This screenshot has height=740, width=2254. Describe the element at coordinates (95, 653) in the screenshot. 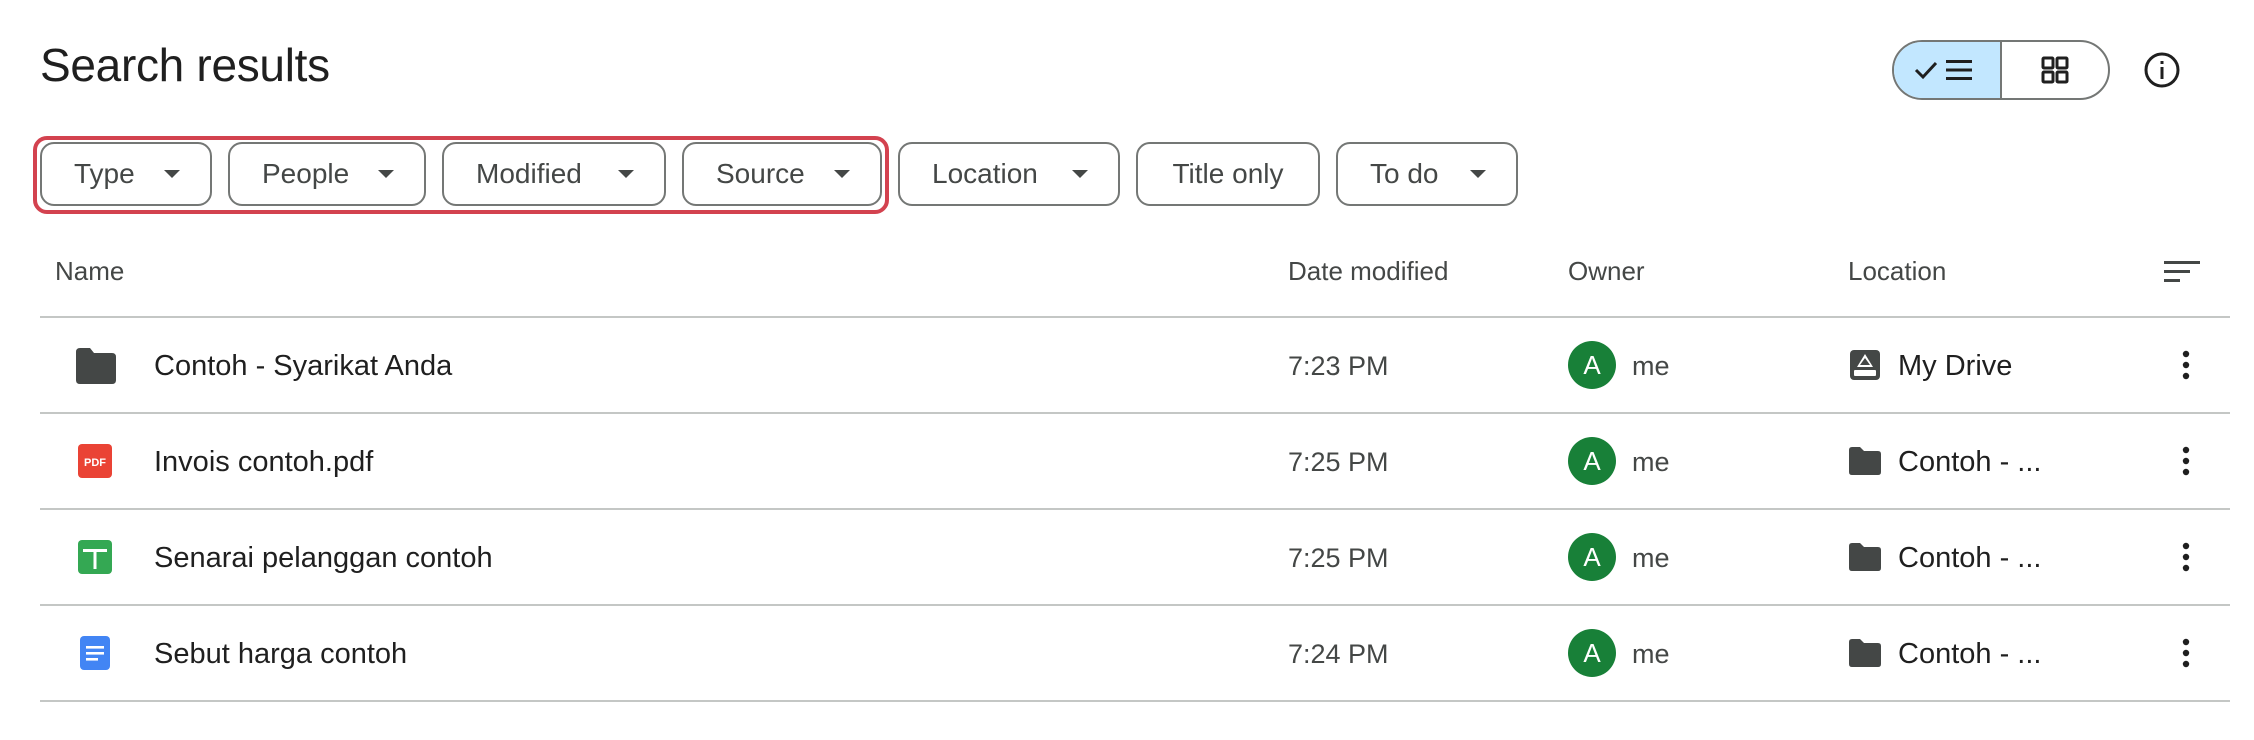

I see `docs-icon` at that location.